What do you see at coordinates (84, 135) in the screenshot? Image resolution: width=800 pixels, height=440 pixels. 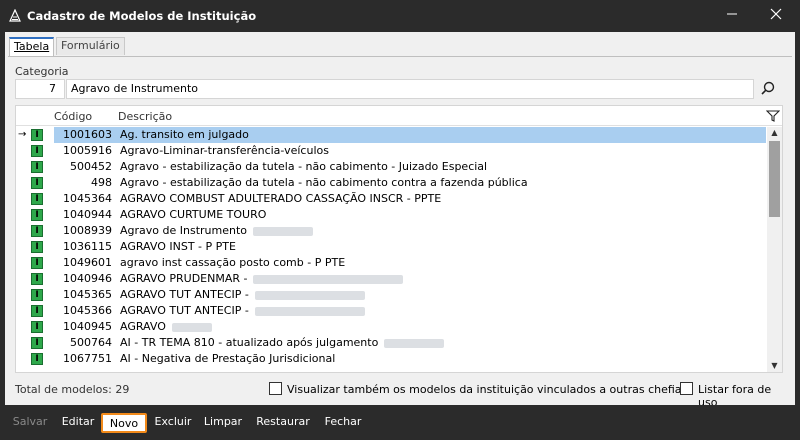 I see `row-code: 1001603` at bounding box center [84, 135].